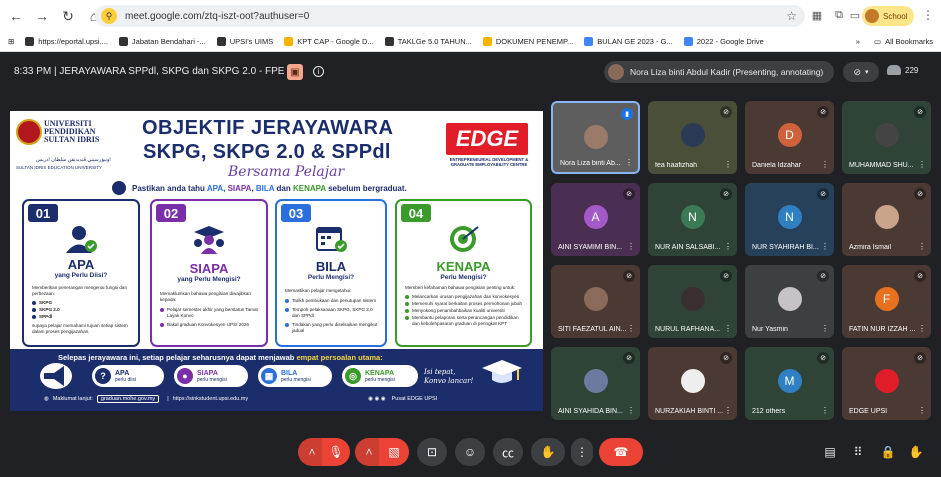 This screenshot has width=941, height=477. Describe the element at coordinates (888, 452) in the screenshot. I see `host-controls-icon: 🔒` at that location.